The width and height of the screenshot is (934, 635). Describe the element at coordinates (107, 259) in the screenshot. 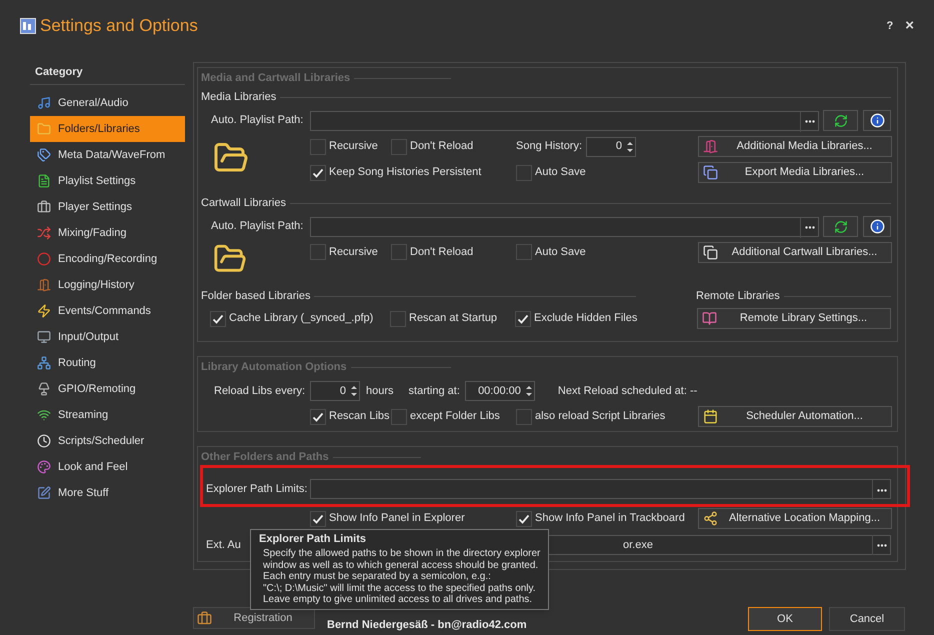

I see `category-item: Encoding/Recording` at that location.